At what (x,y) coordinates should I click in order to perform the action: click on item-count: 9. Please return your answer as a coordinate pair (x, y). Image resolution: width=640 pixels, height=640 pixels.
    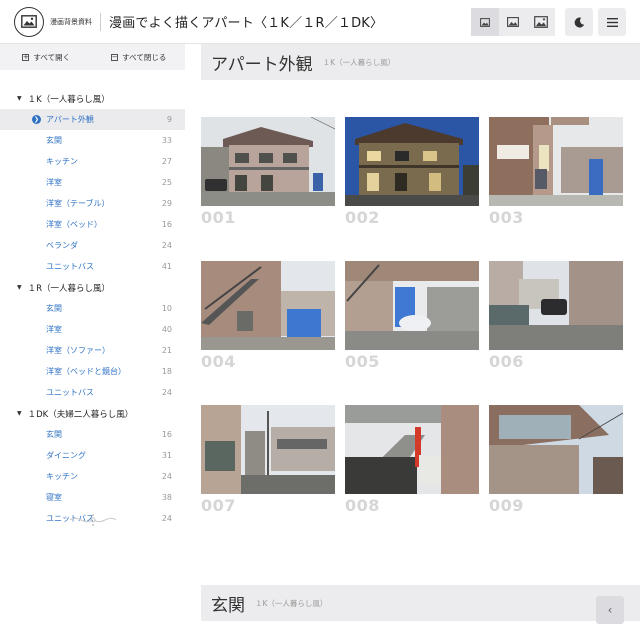
    Looking at the image, I should click on (169, 119).